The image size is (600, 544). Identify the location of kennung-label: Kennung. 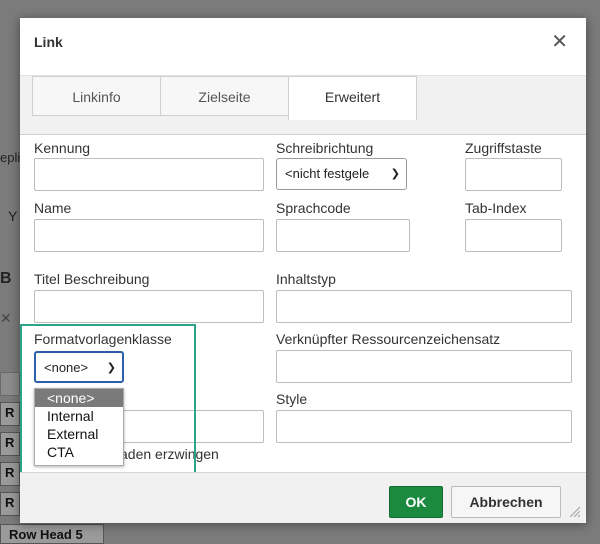
(62, 148).